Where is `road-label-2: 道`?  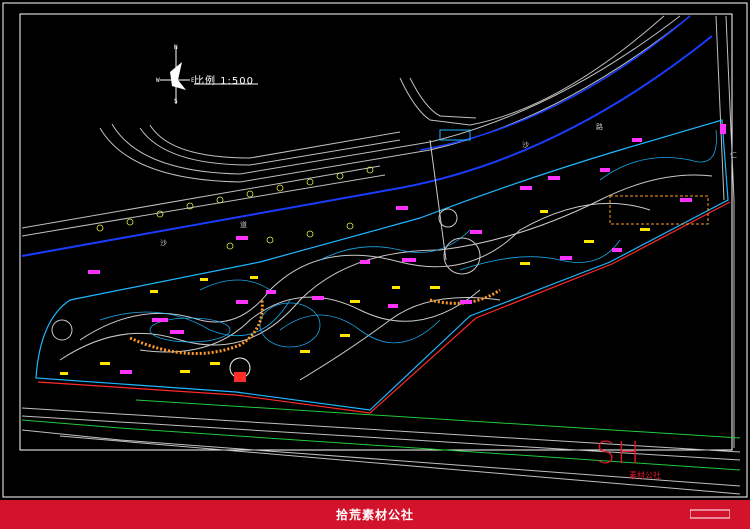
road-label-2: 道 is located at coordinates (243, 225).